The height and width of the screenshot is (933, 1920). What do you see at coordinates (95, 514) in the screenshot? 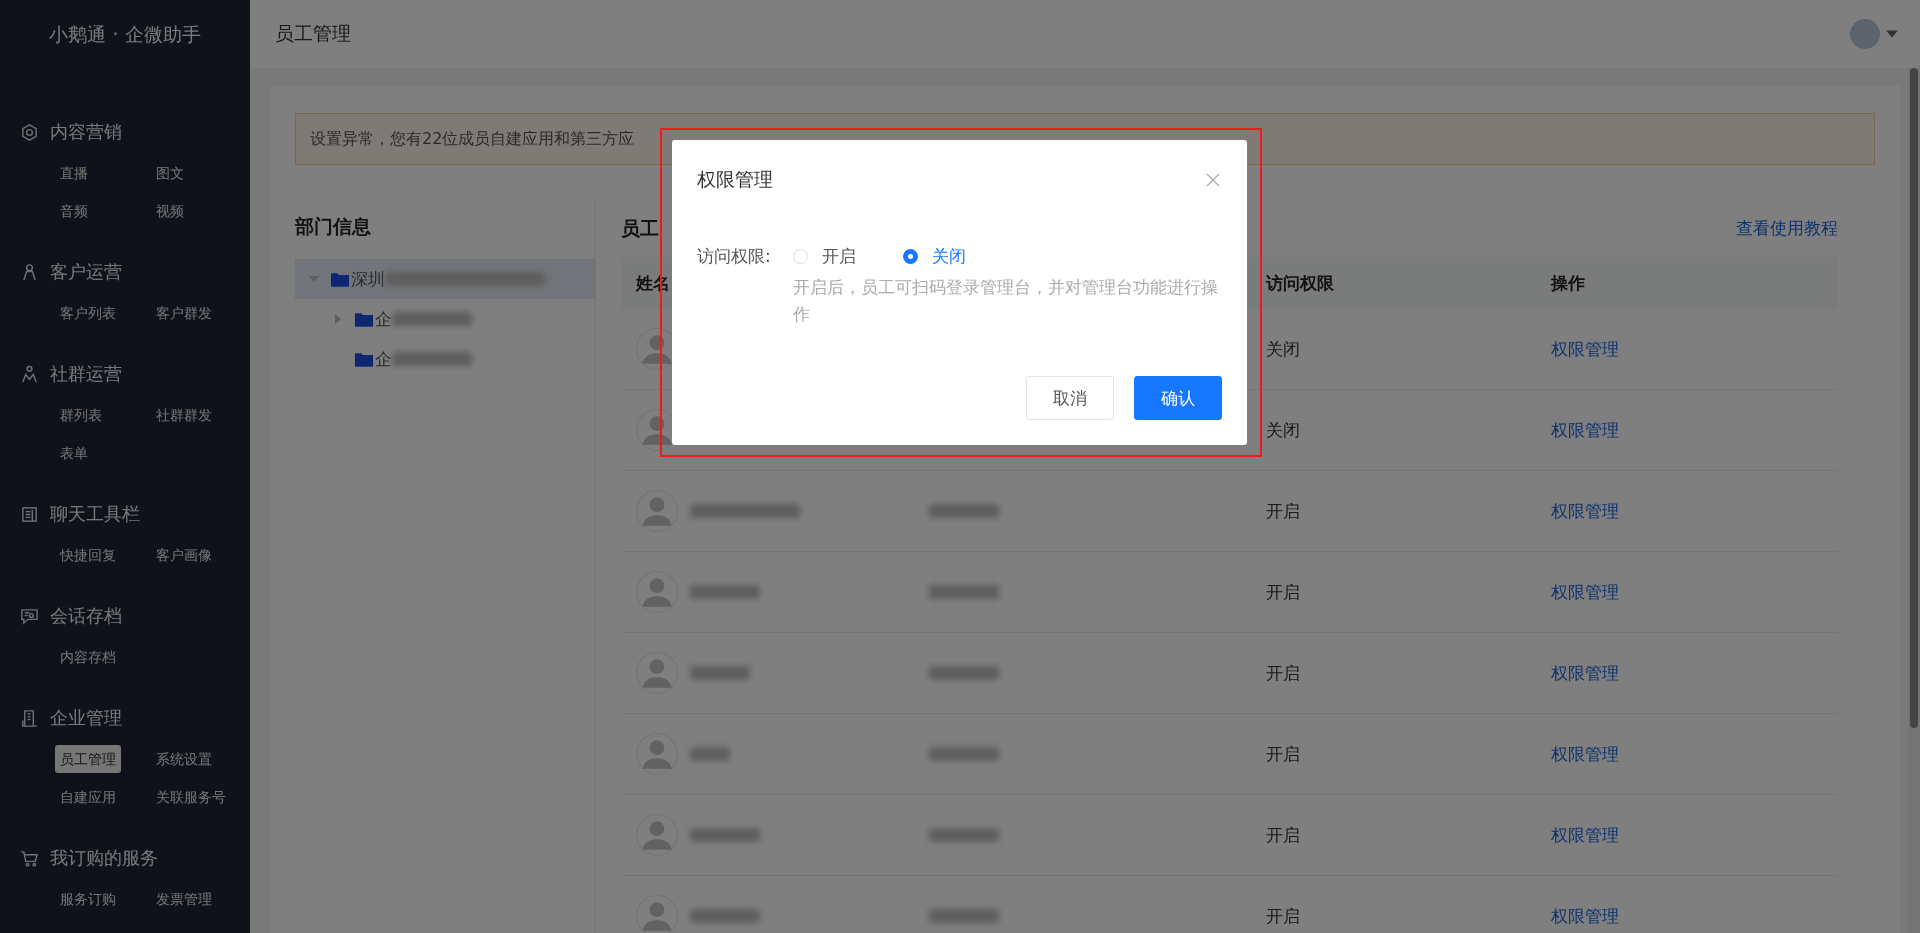
I see `sidebar-section-title: 聊天工具栏` at bounding box center [95, 514].